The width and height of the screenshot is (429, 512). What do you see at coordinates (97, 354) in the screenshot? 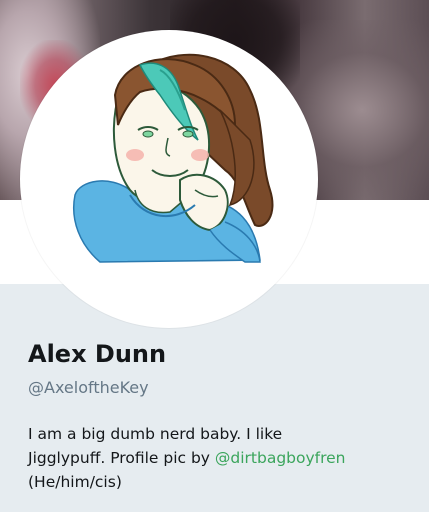
I see `profile-display-name: Alex Dunn` at bounding box center [97, 354].